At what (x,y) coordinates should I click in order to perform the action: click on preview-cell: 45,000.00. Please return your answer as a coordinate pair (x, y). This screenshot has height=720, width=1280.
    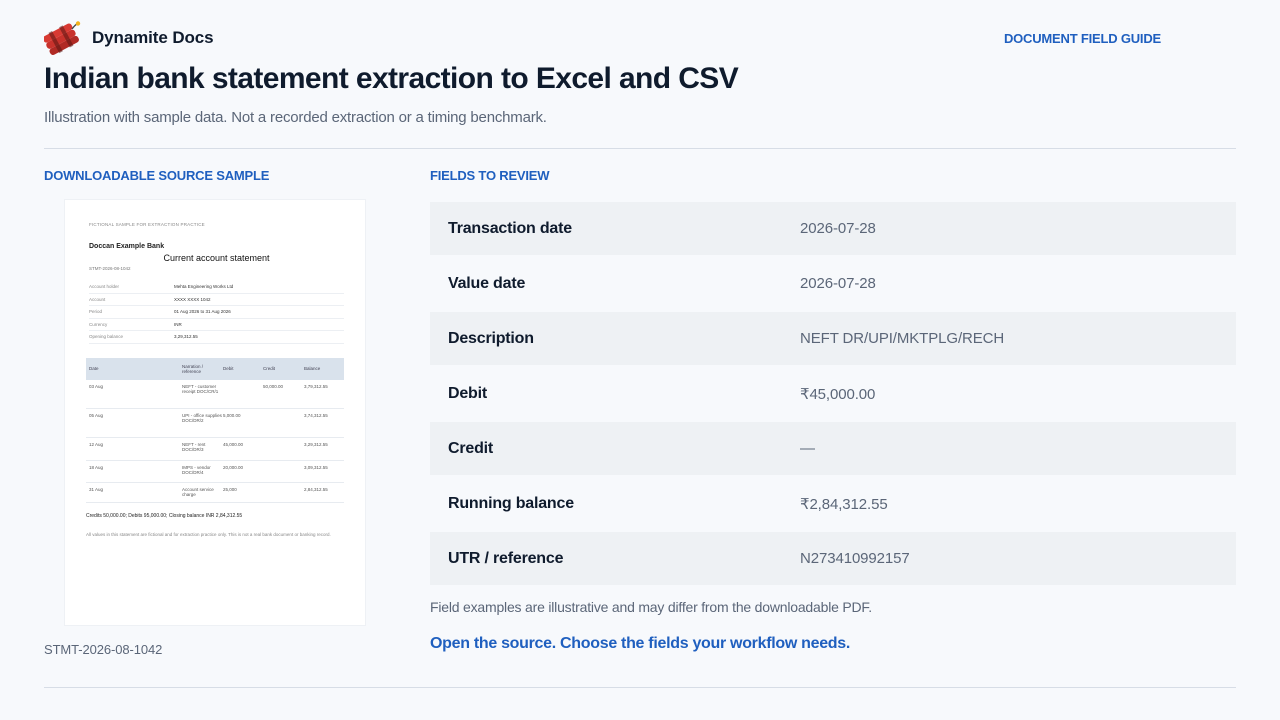
    Looking at the image, I should click on (233, 444).